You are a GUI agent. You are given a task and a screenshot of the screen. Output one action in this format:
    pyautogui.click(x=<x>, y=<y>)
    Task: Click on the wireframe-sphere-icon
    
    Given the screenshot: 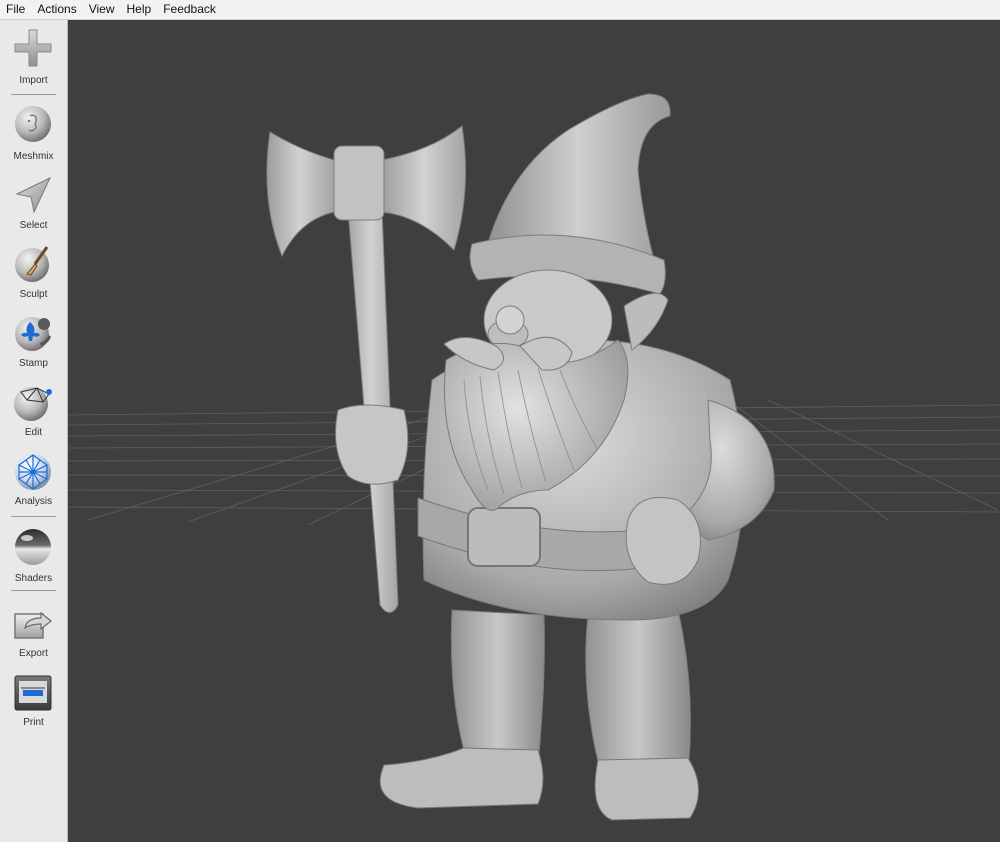 What is the action you would take?
    pyautogui.click(x=33, y=472)
    